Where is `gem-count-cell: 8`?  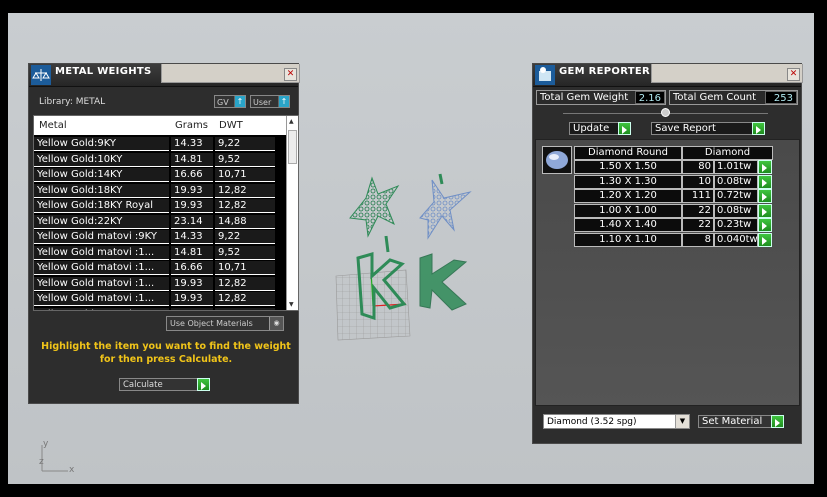
gem-count-cell: 8 is located at coordinates (698, 239).